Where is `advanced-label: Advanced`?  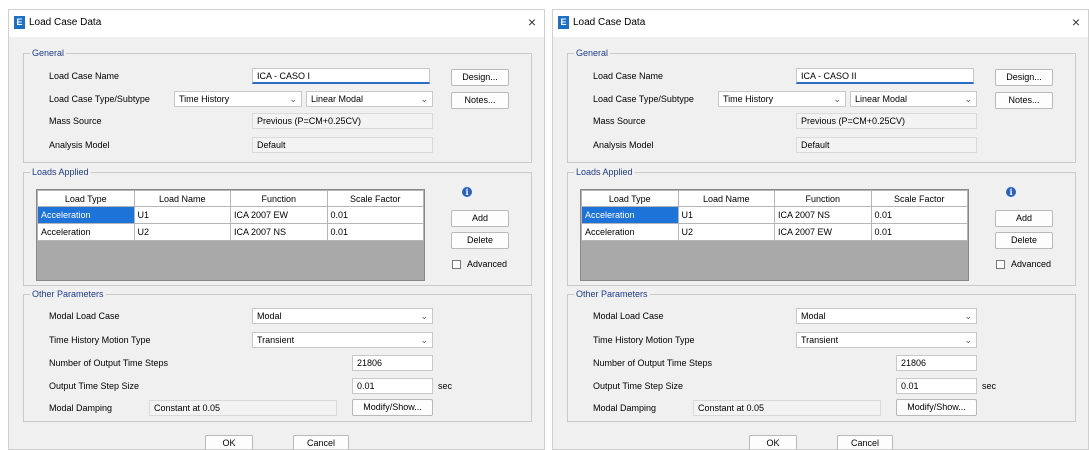
advanced-label: Advanced is located at coordinates (1031, 264).